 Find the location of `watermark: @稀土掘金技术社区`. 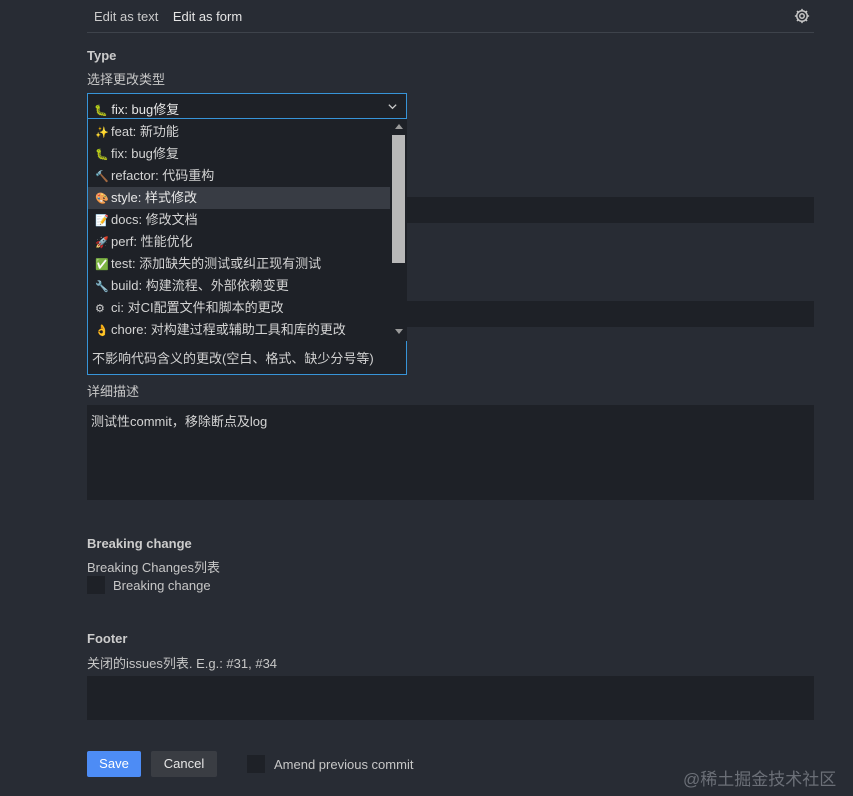

watermark: @稀土掘金技术社区 is located at coordinates (760, 779).